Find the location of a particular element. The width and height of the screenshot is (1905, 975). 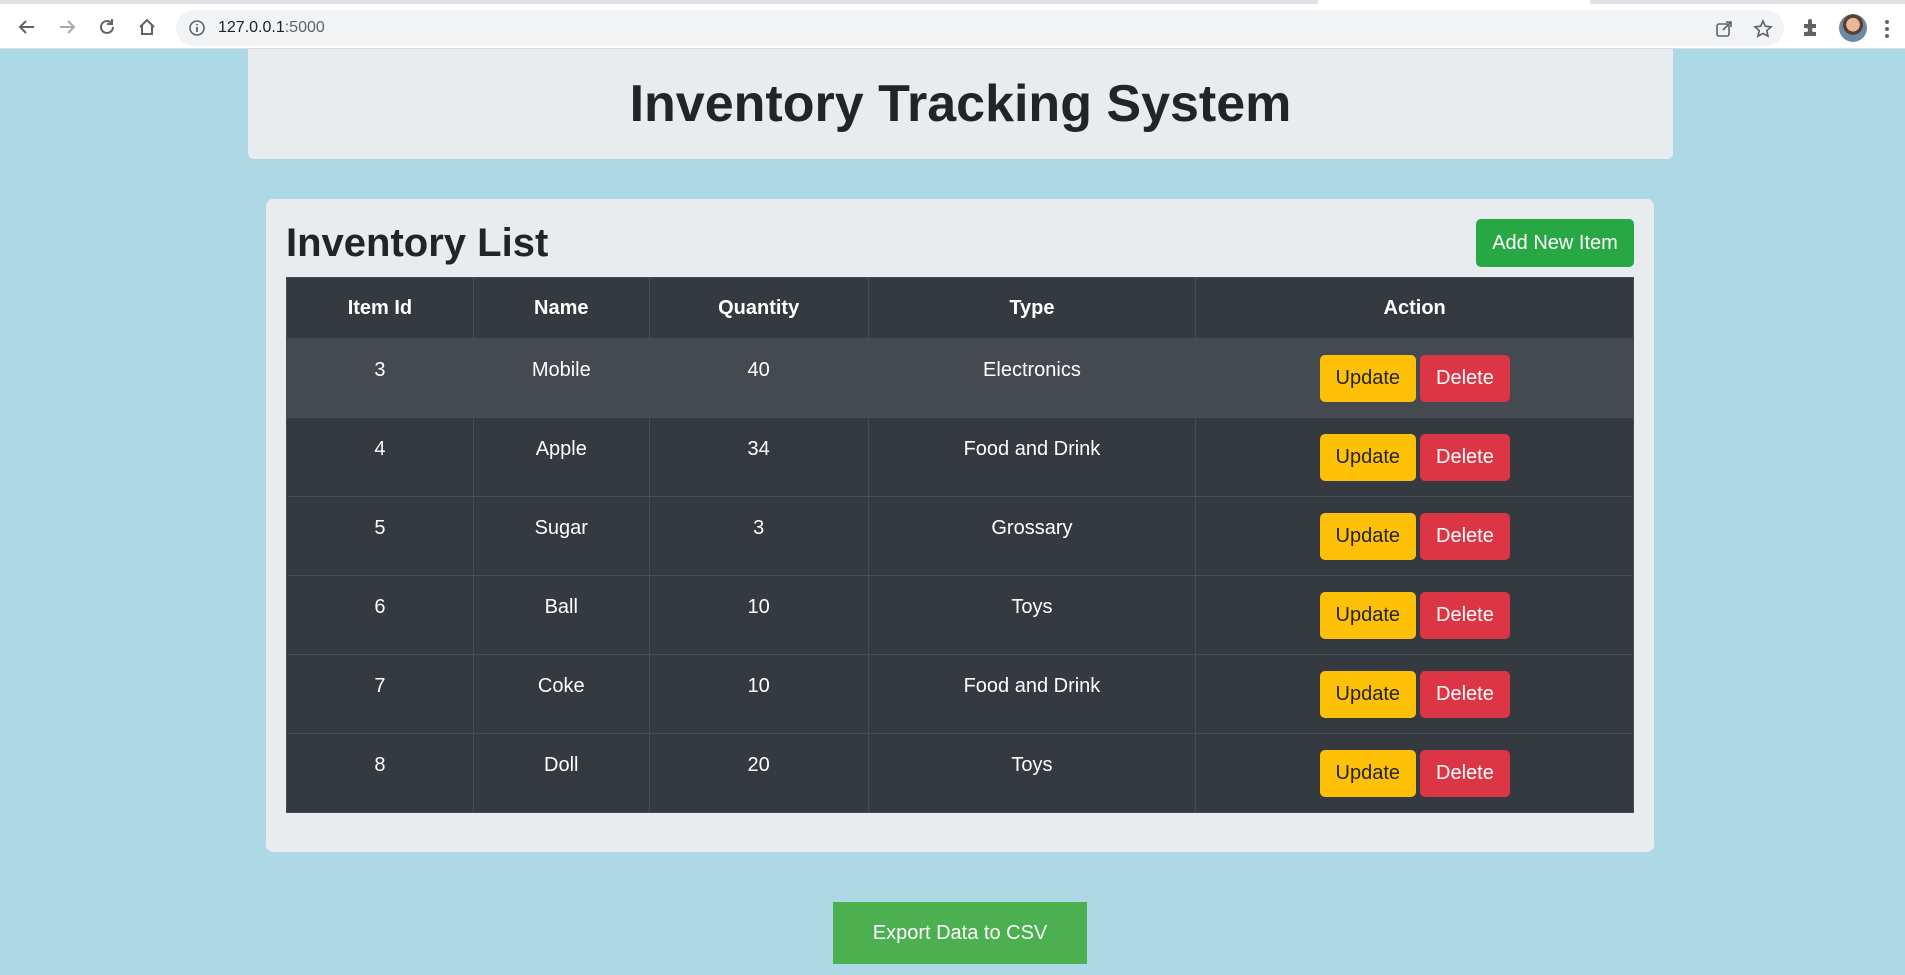

reload-icon is located at coordinates (107, 27).